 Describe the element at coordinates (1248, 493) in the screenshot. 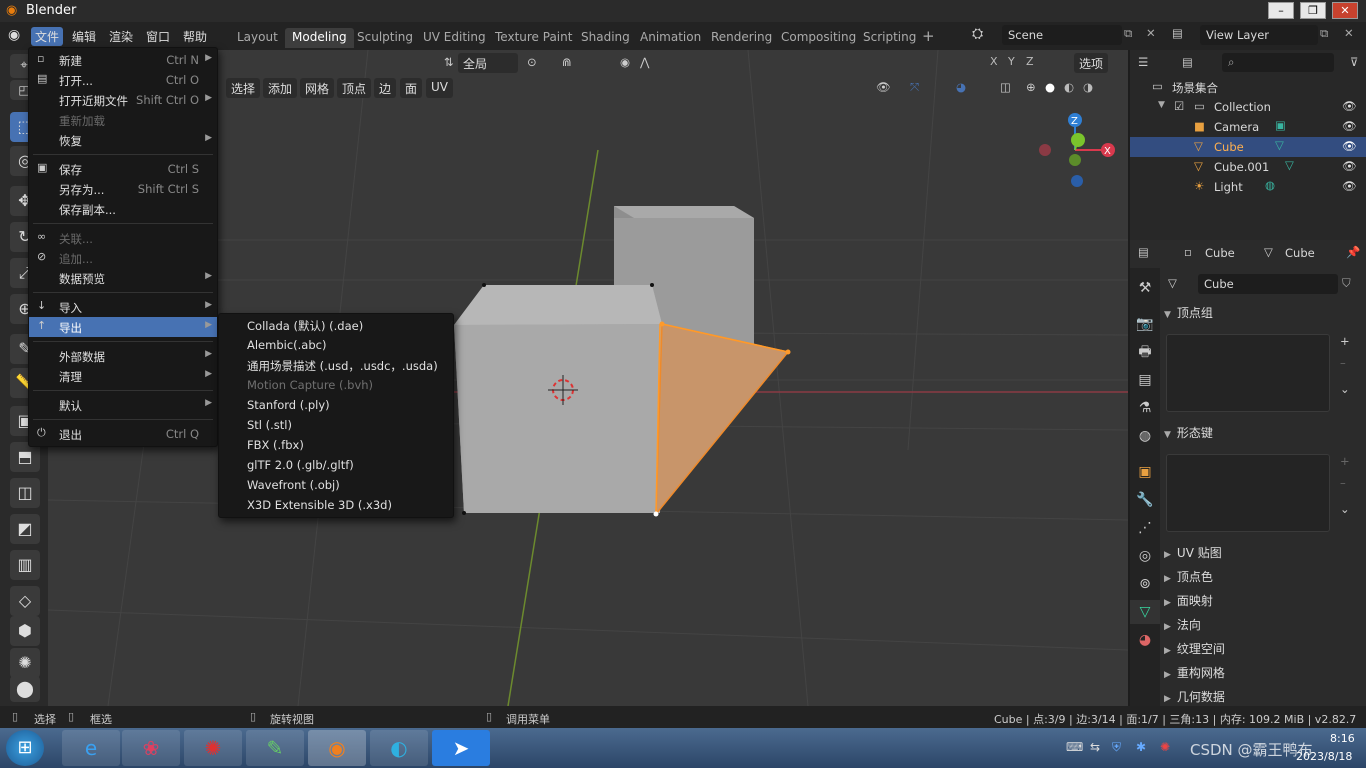

I see `shape-keys-list` at that location.